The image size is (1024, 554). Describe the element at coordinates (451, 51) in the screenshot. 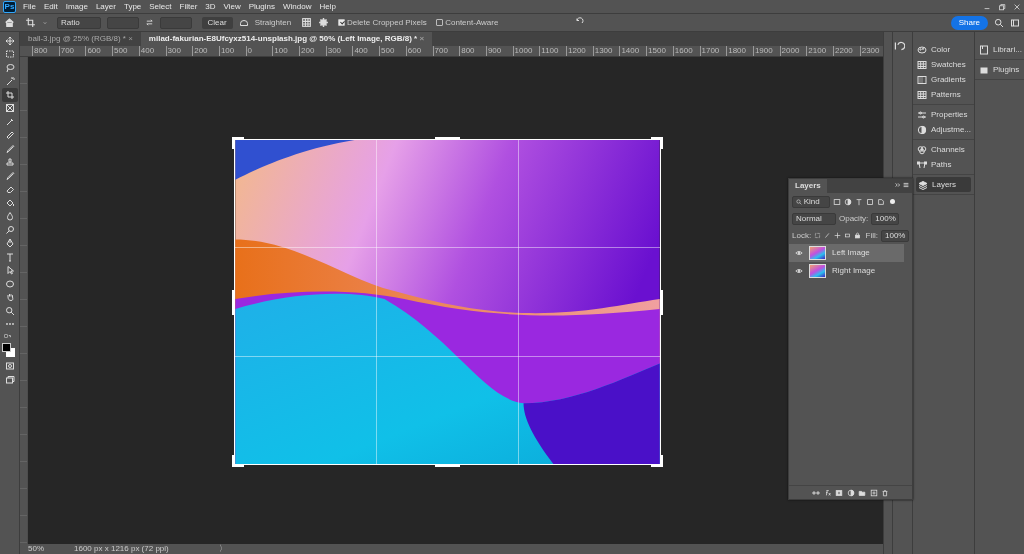

I see `horizontal-ruler: 800 700 600 500 400 300 200 100 0 100 200 300 400 500 600 700 800 900 1000 1100 1200 1300 1400 1500 1600 1700 1800 1900 2000 2100 2200 2300` at that location.